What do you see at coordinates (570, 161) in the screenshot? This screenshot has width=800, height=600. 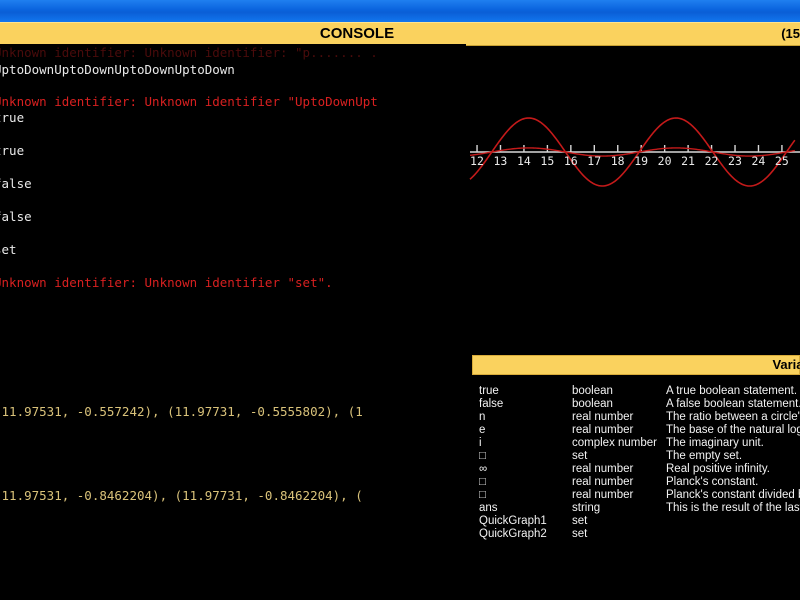 I see `graph-tick-label: 16` at bounding box center [570, 161].